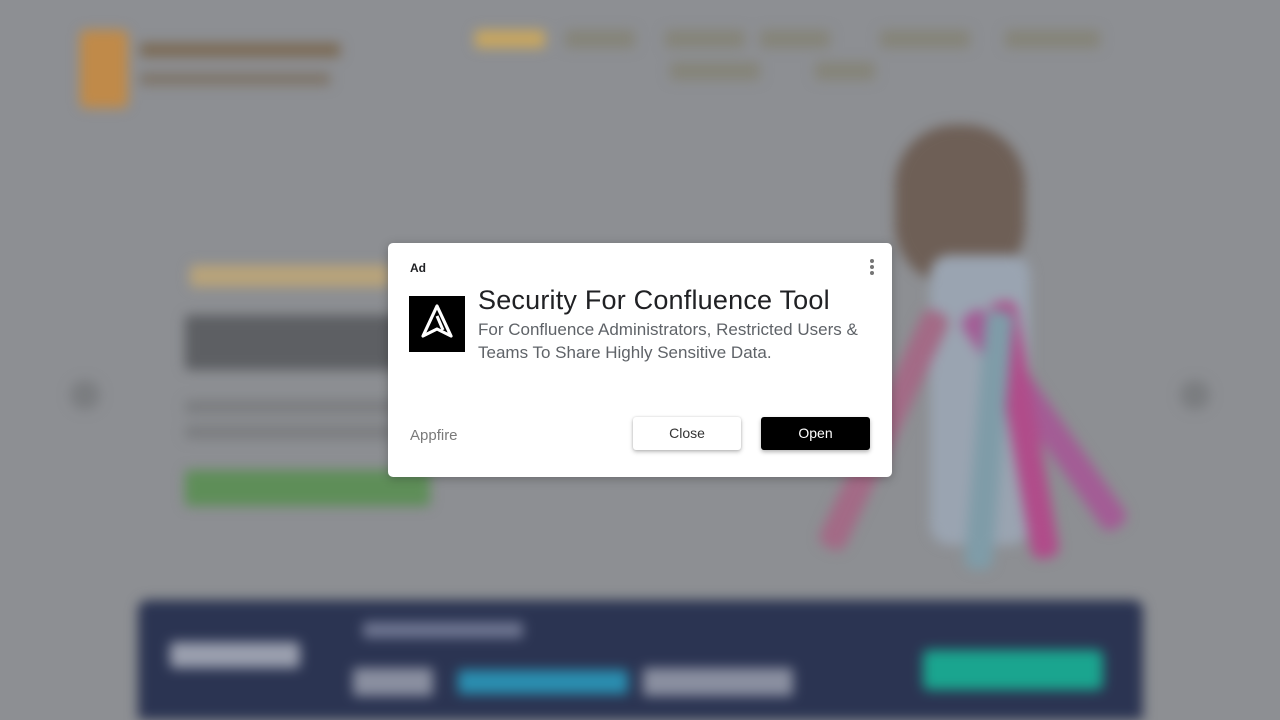 Image resolution: width=1280 pixels, height=720 pixels. I want to click on carousel-prev-icon, so click(85, 395).